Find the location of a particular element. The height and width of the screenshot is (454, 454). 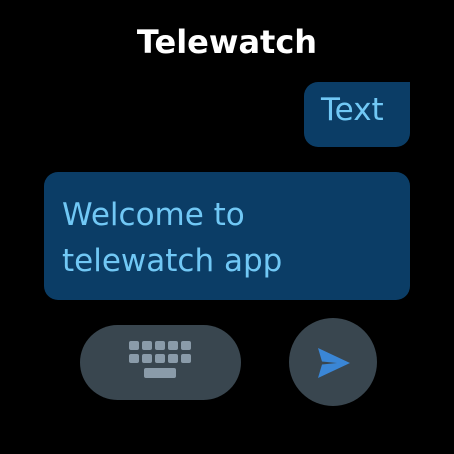

send-button is located at coordinates (333, 362).